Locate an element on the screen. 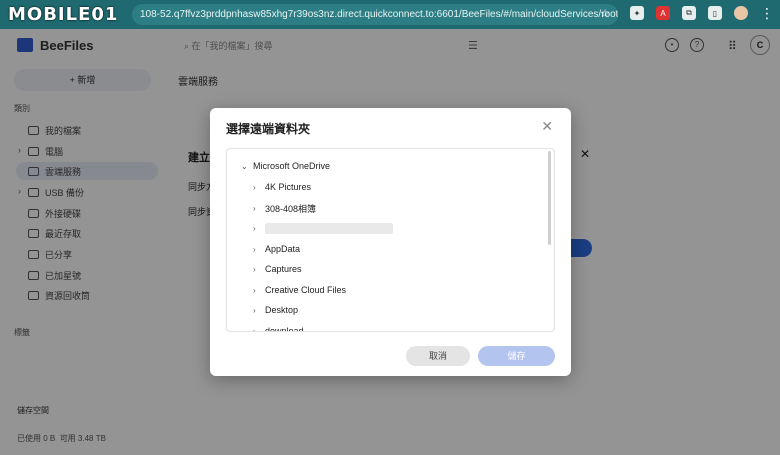 This screenshot has height=455, width=780. folder-item: › is located at coordinates (323, 228).